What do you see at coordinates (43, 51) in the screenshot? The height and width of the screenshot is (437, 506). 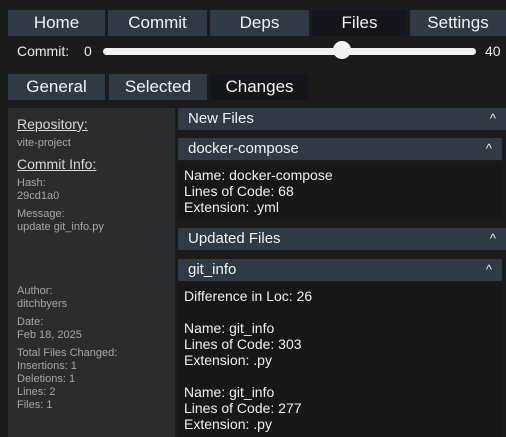 I see `commit-slider-label: Commit:` at bounding box center [43, 51].